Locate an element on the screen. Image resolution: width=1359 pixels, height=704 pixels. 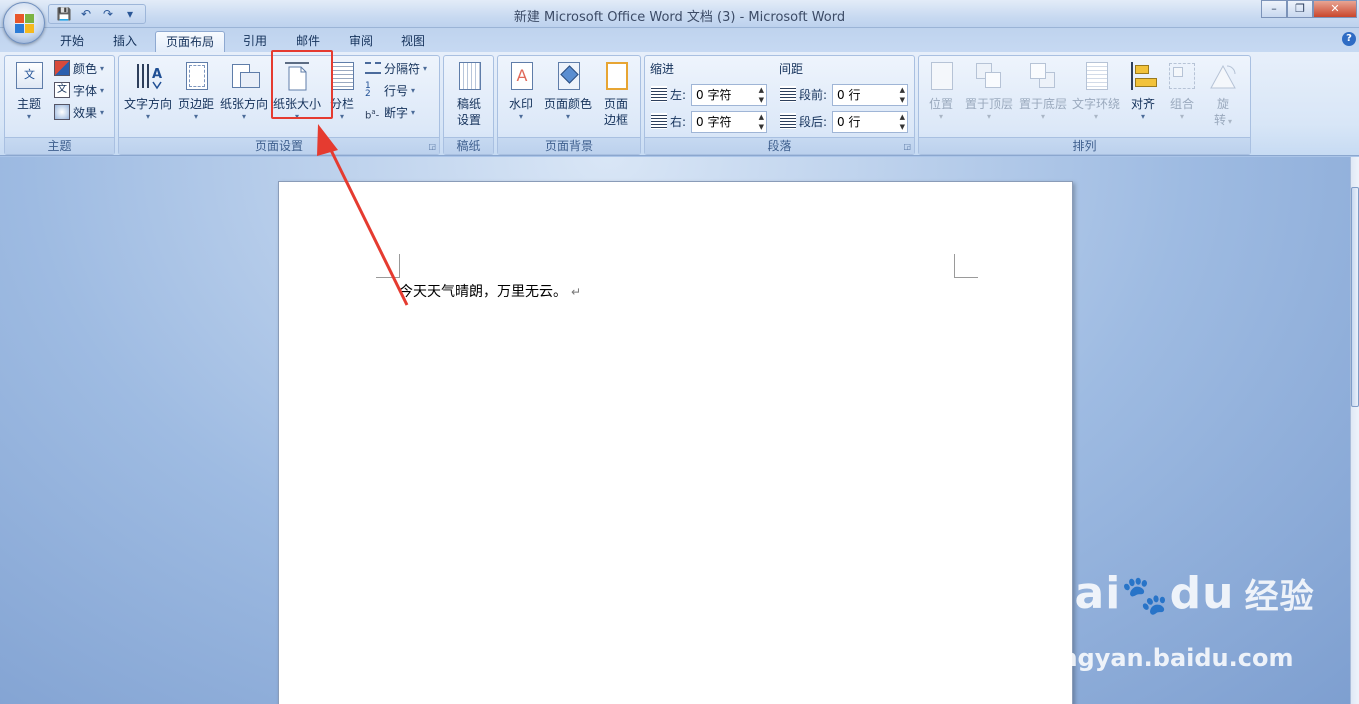
indent-right-label: 右: is located at coordinates (668, 121).